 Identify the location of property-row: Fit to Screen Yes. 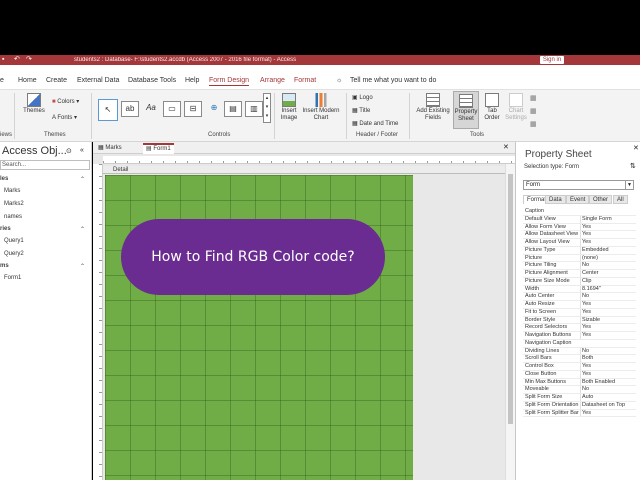
(579, 312).